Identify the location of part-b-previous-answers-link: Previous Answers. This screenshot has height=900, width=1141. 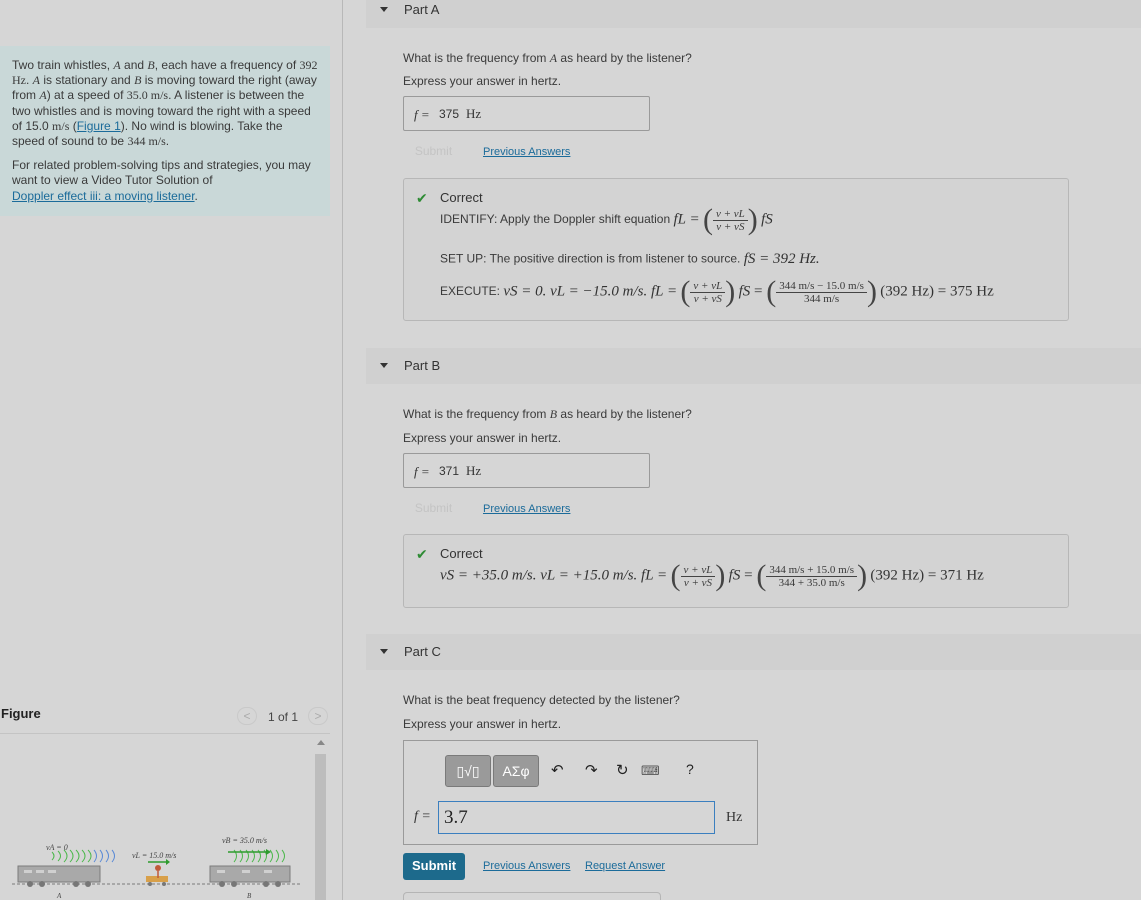
(526, 509).